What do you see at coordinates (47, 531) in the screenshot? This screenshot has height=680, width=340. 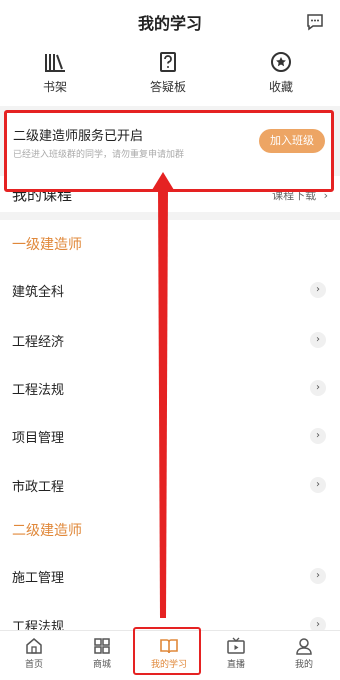 I see `section-title: 二级建造师` at bounding box center [47, 531].